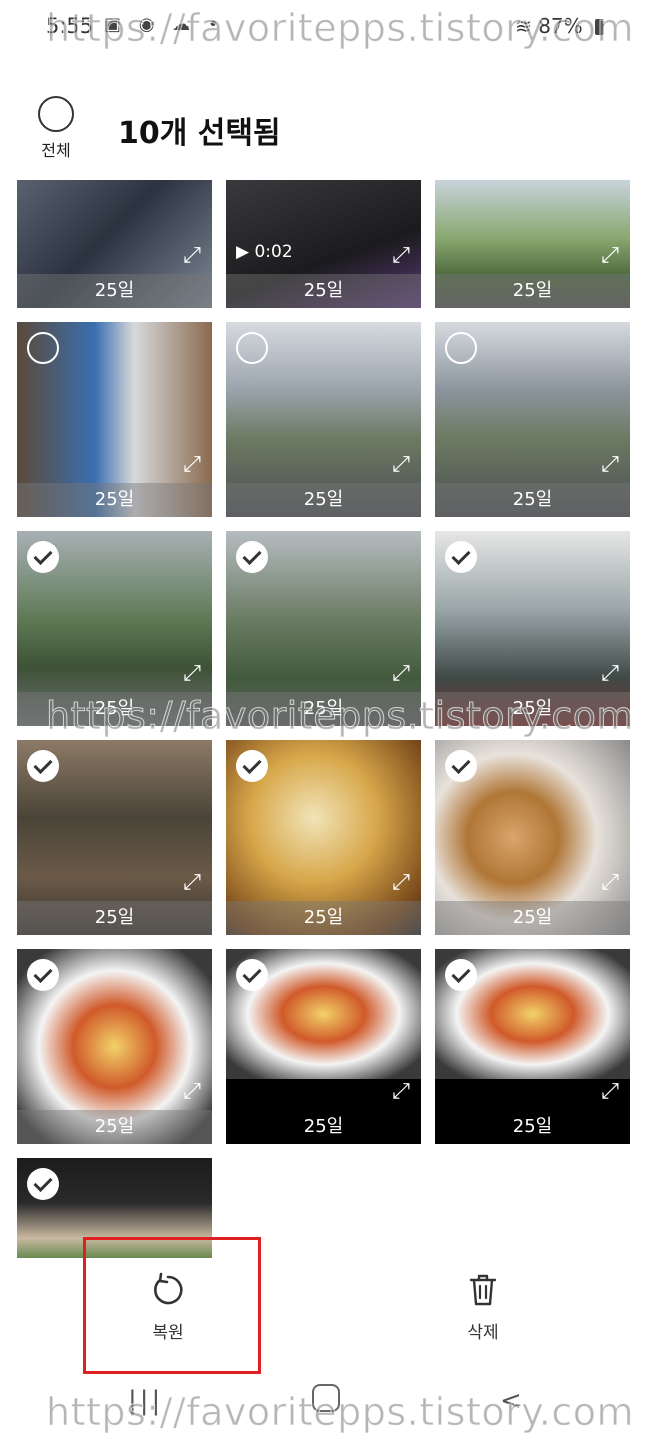 The image size is (648, 1440). I want to click on select-all-checkbox, so click(56, 114).